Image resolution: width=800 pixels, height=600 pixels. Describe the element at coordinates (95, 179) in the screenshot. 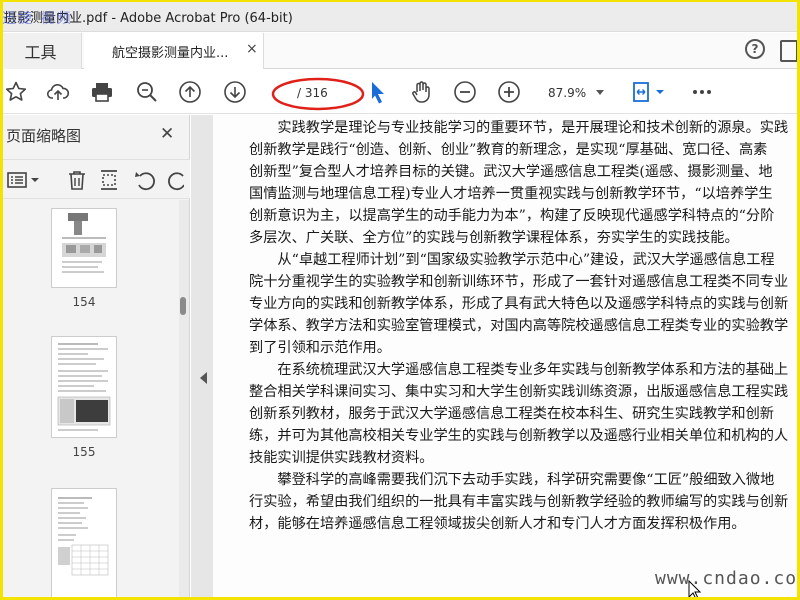

I see `panel-toolbar` at that location.